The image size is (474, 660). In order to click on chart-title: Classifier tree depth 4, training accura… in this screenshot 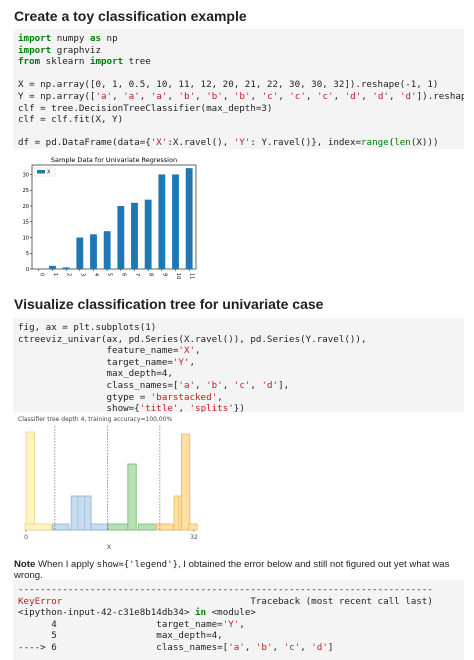, I will do `click(95, 419)`.